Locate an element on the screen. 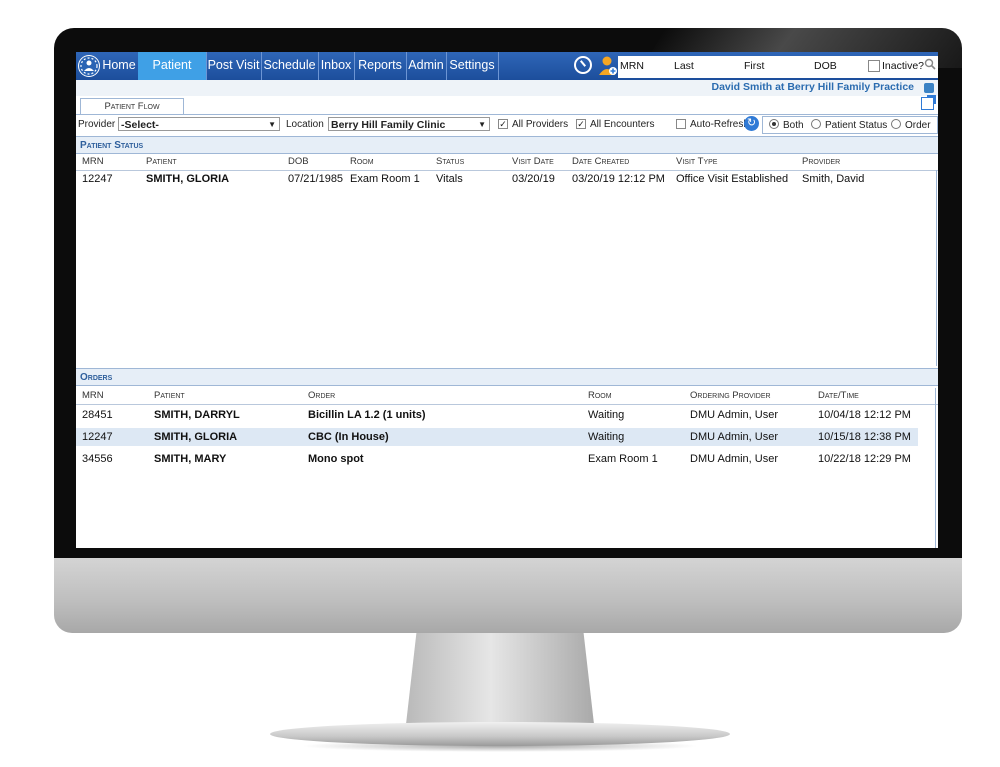 This screenshot has width=1000, height=767. cell-visit-type: Office Visit Established is located at coordinates (732, 179).